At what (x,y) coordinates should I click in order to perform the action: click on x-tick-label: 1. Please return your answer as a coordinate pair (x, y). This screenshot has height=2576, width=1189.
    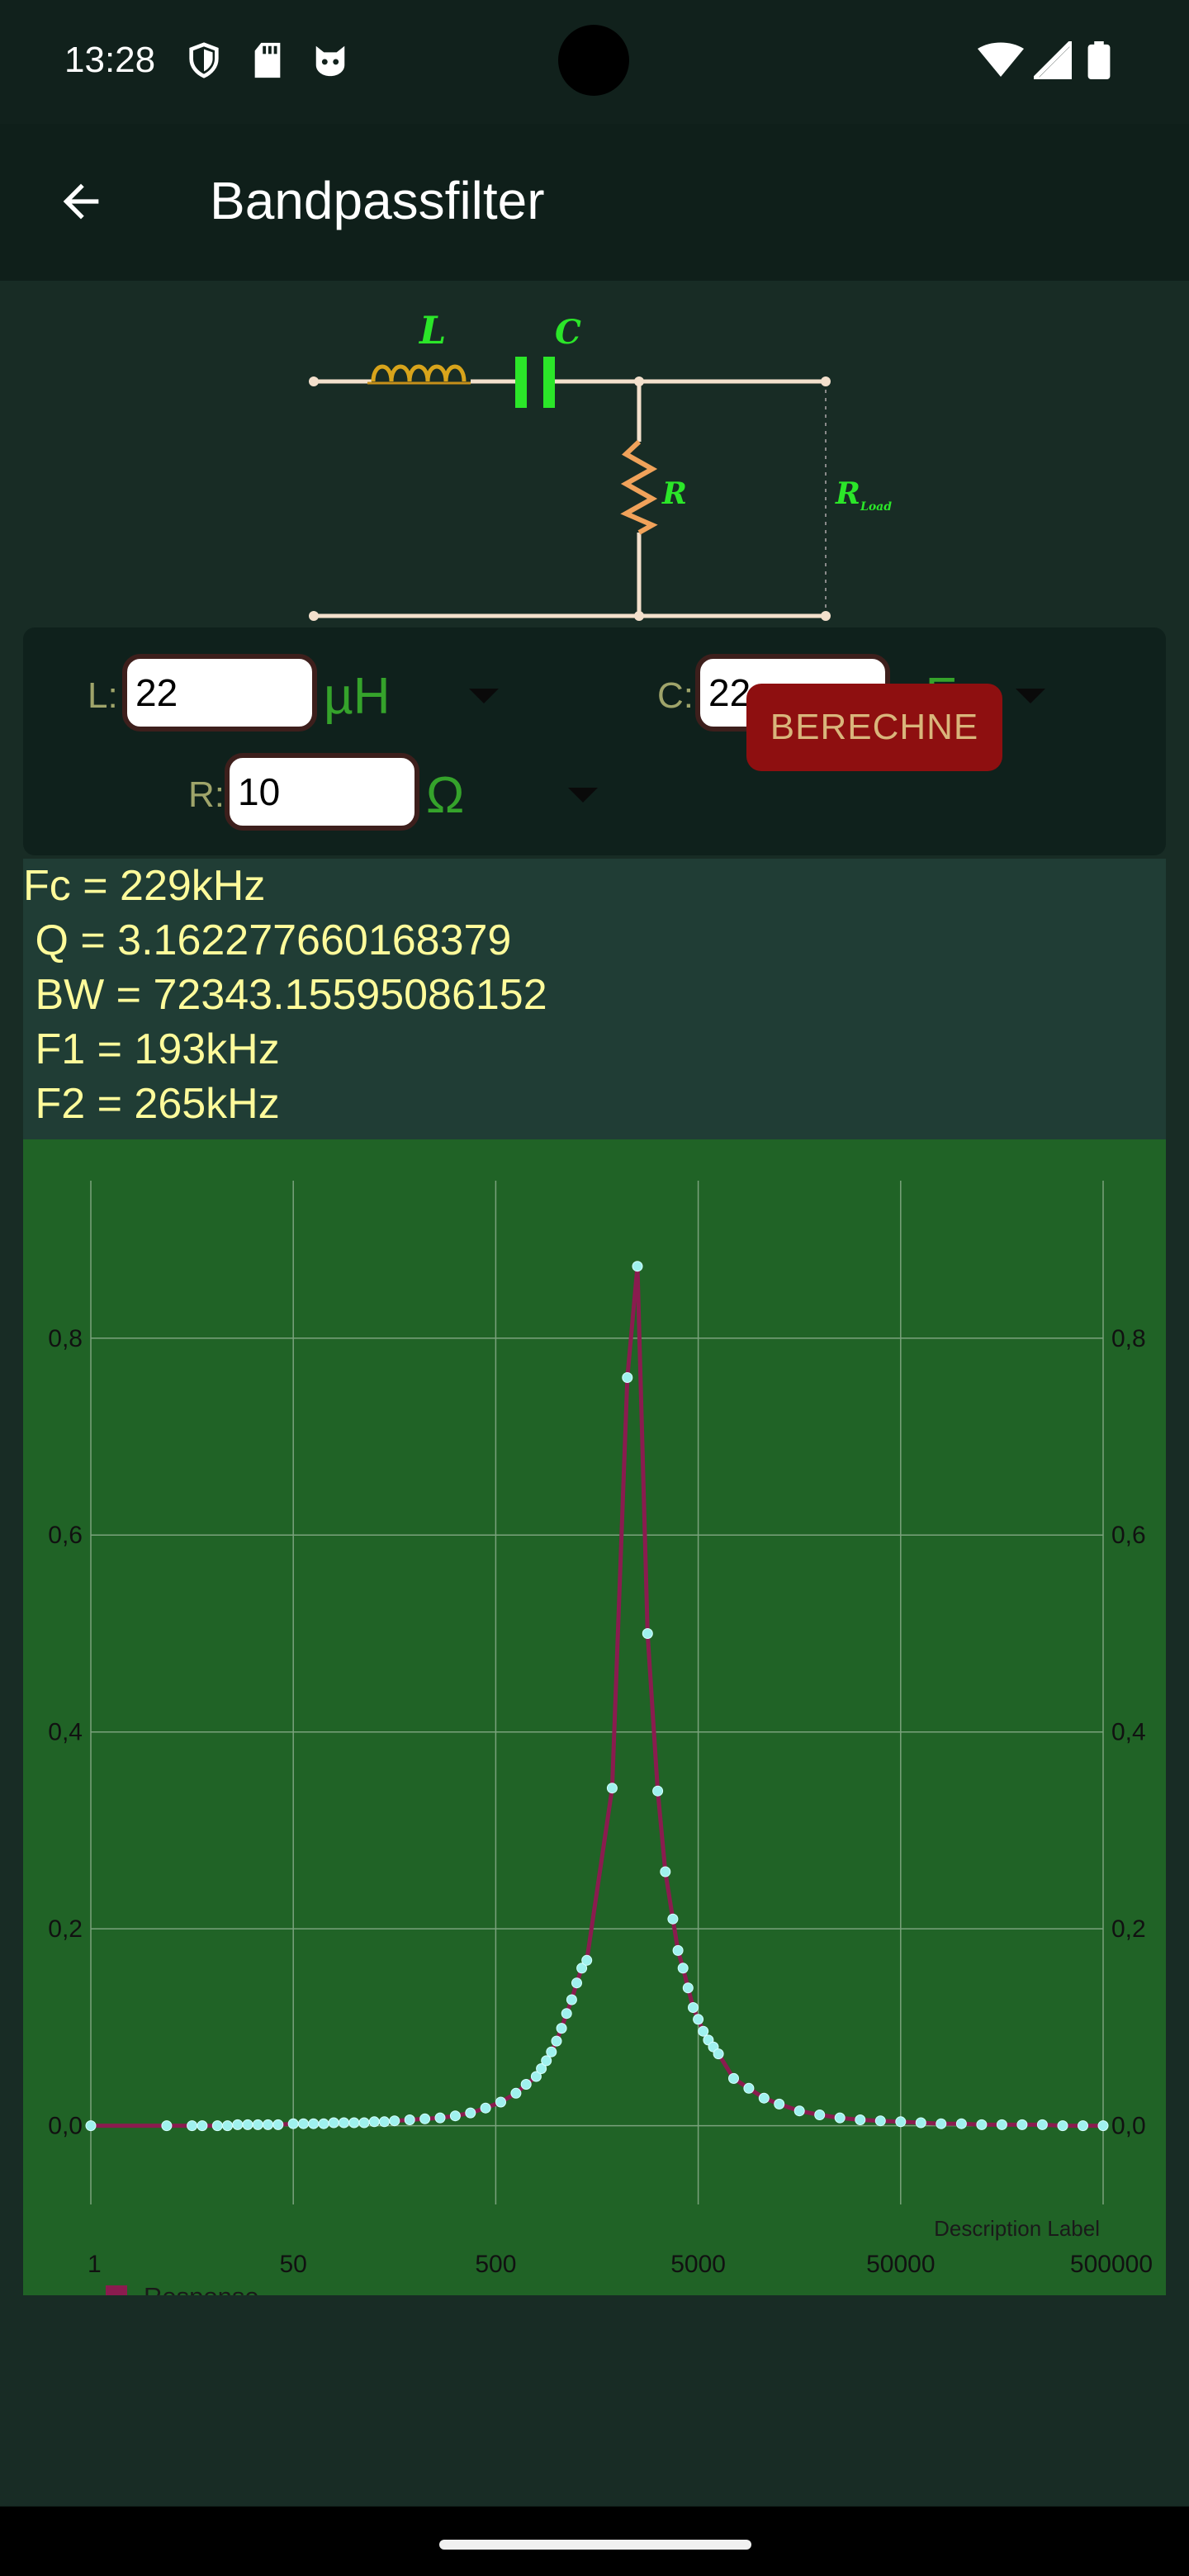
    Looking at the image, I should click on (95, 2264).